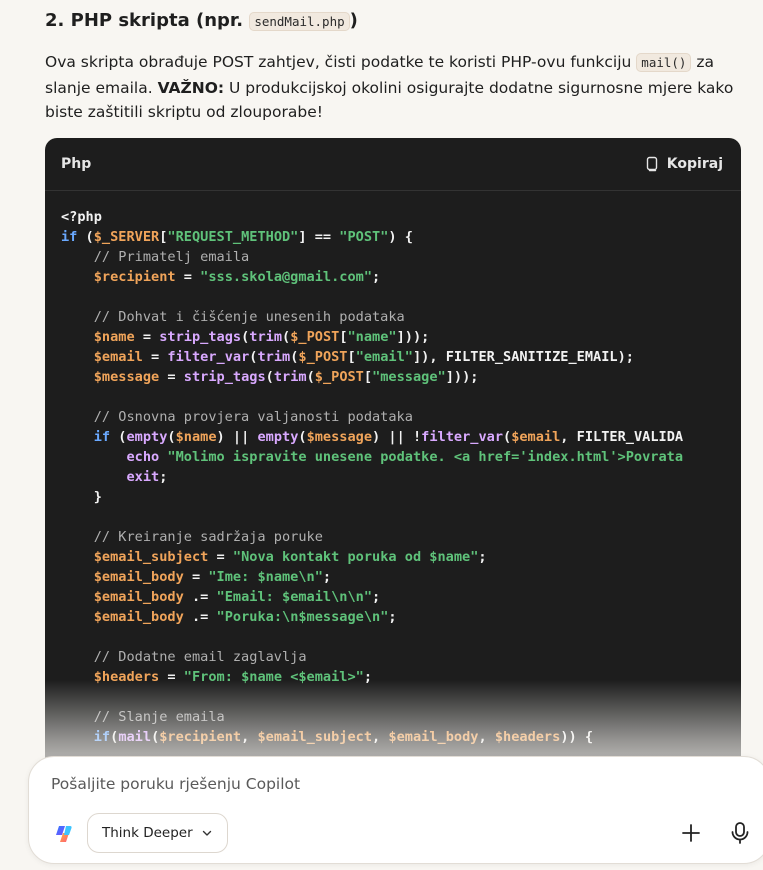 The image size is (763, 870). What do you see at coordinates (157, 833) in the screenshot?
I see `think-deeper-button: Think Deeper` at bounding box center [157, 833].